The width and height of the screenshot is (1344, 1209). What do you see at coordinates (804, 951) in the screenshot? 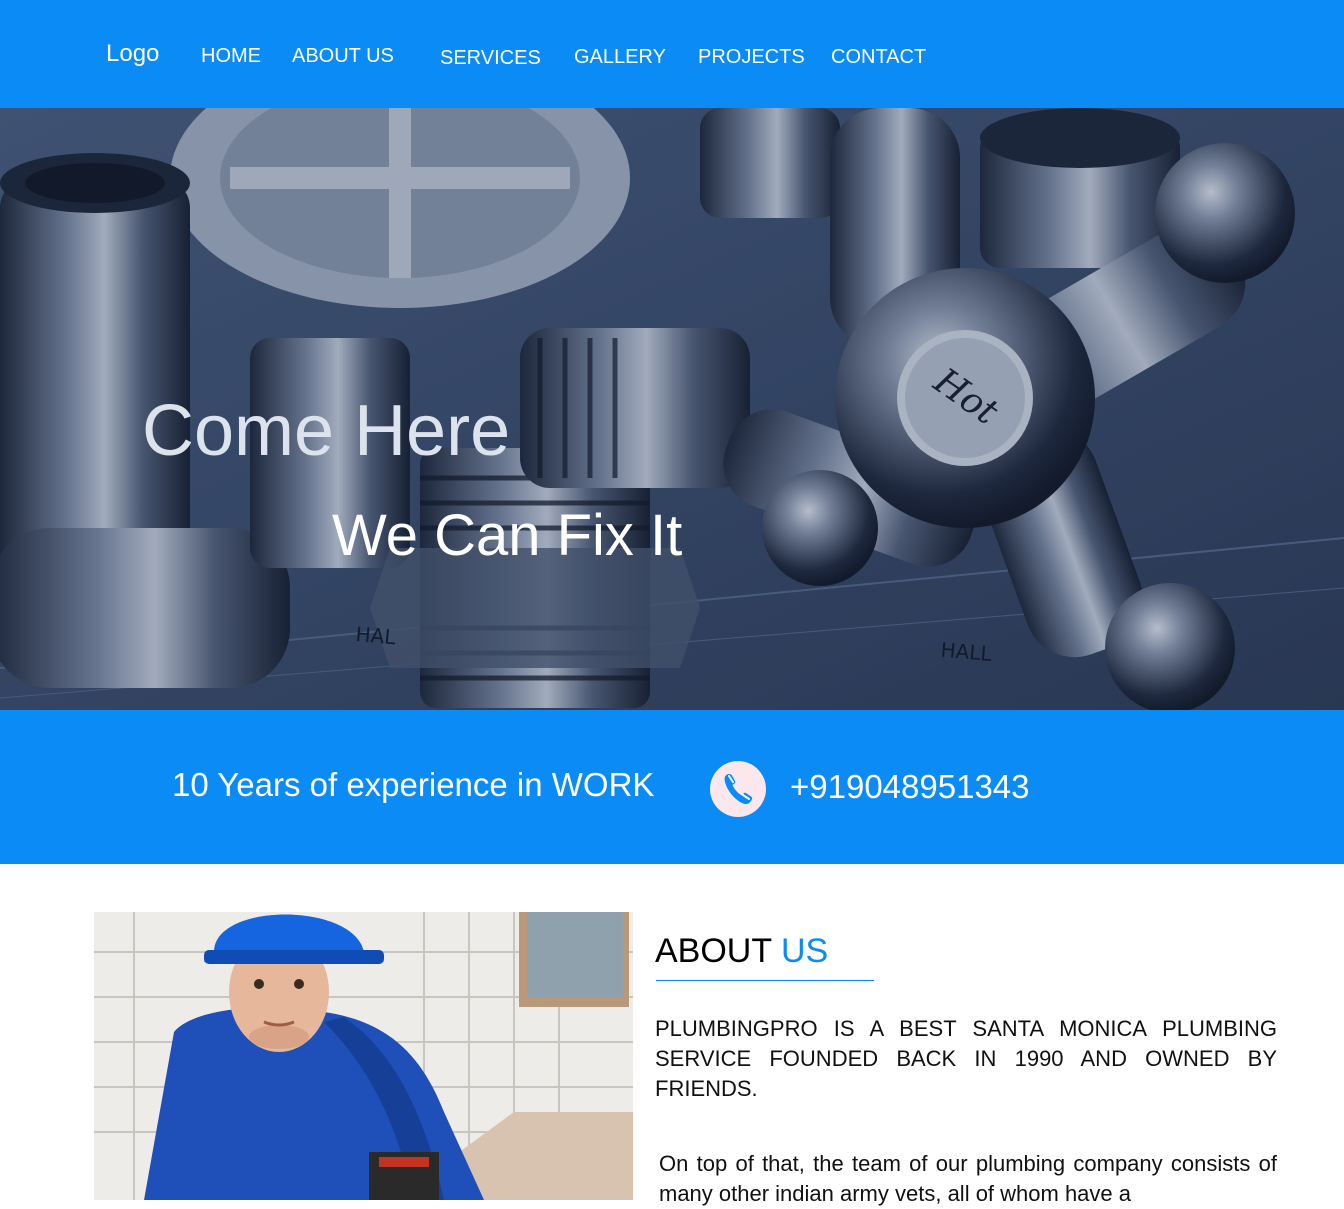
I see `about-heading-accent: US` at bounding box center [804, 951].